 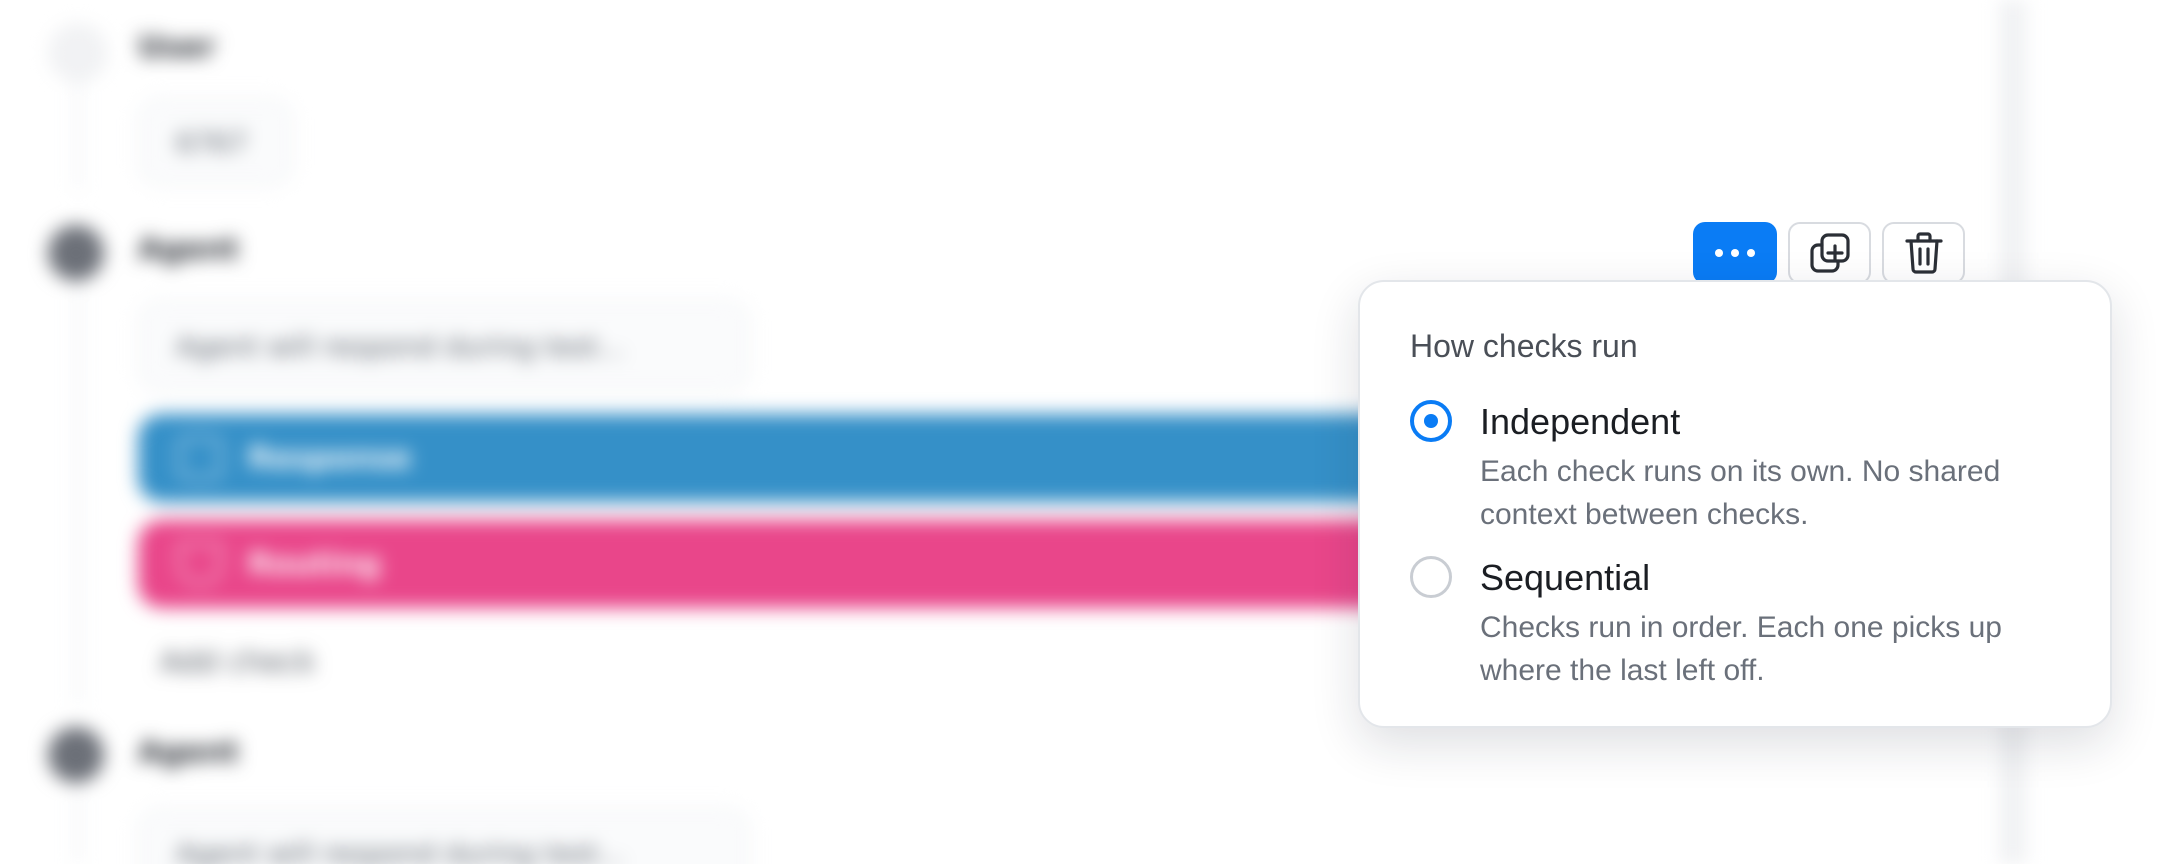 What do you see at coordinates (329, 458) in the screenshot?
I see `check-label: Response` at bounding box center [329, 458].